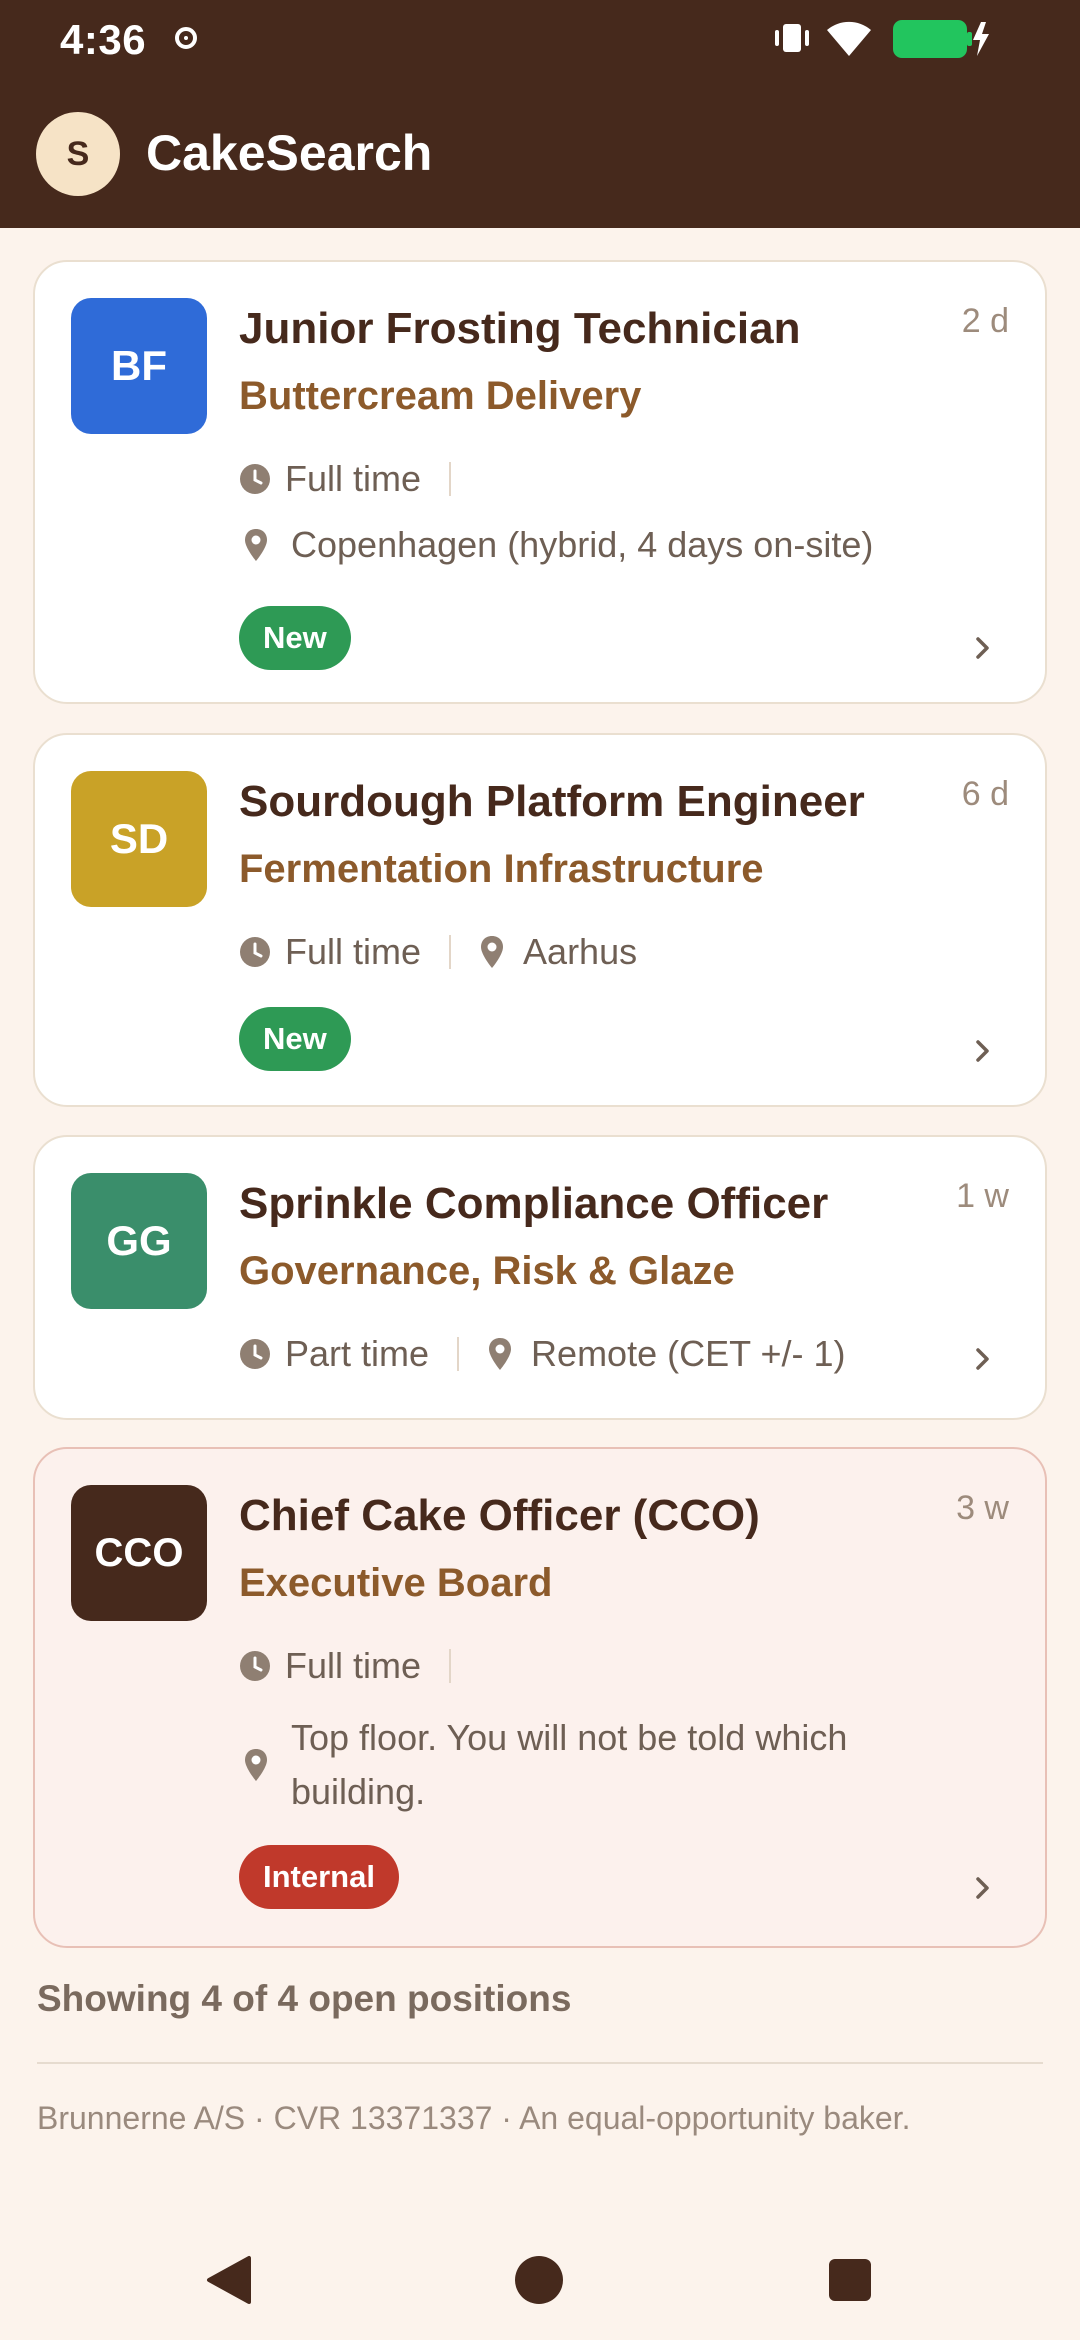  Describe the element at coordinates (985, 794) in the screenshot. I see `posted-age: 6 d` at that location.